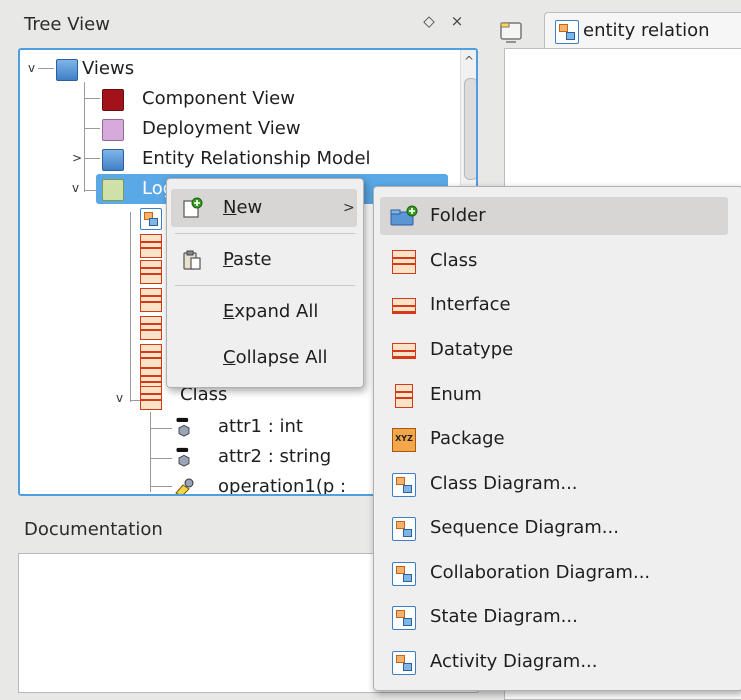  Describe the element at coordinates (469, 61) in the screenshot. I see `scroll-up-icon: ^` at that location.